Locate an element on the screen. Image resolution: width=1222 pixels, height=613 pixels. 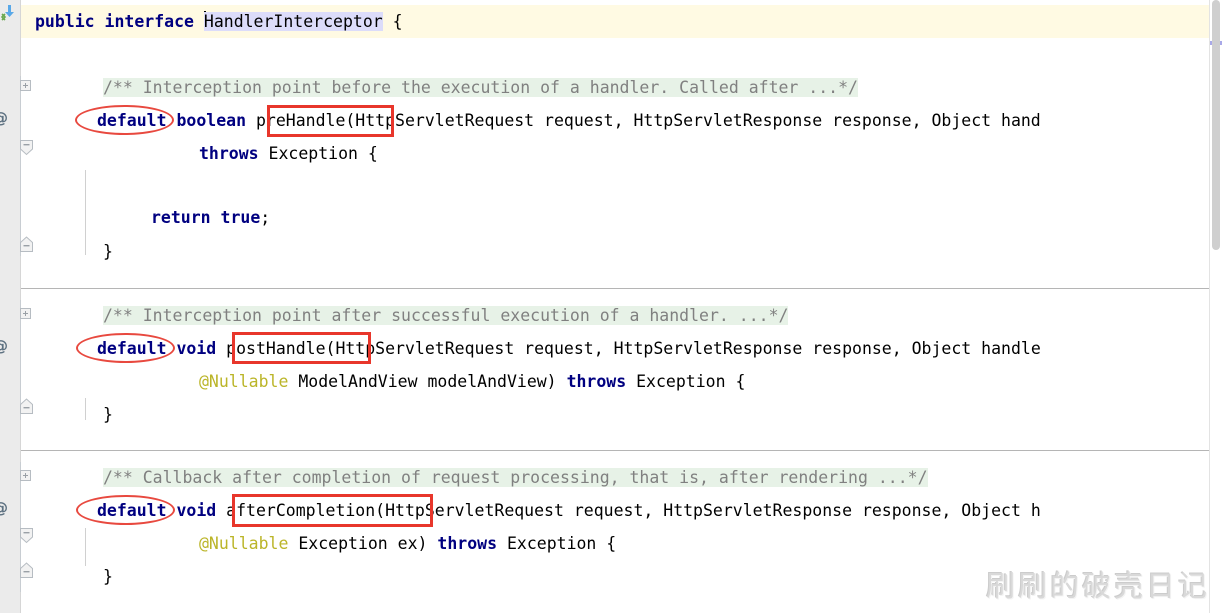
keyword-boolean: boolean is located at coordinates (211, 120).